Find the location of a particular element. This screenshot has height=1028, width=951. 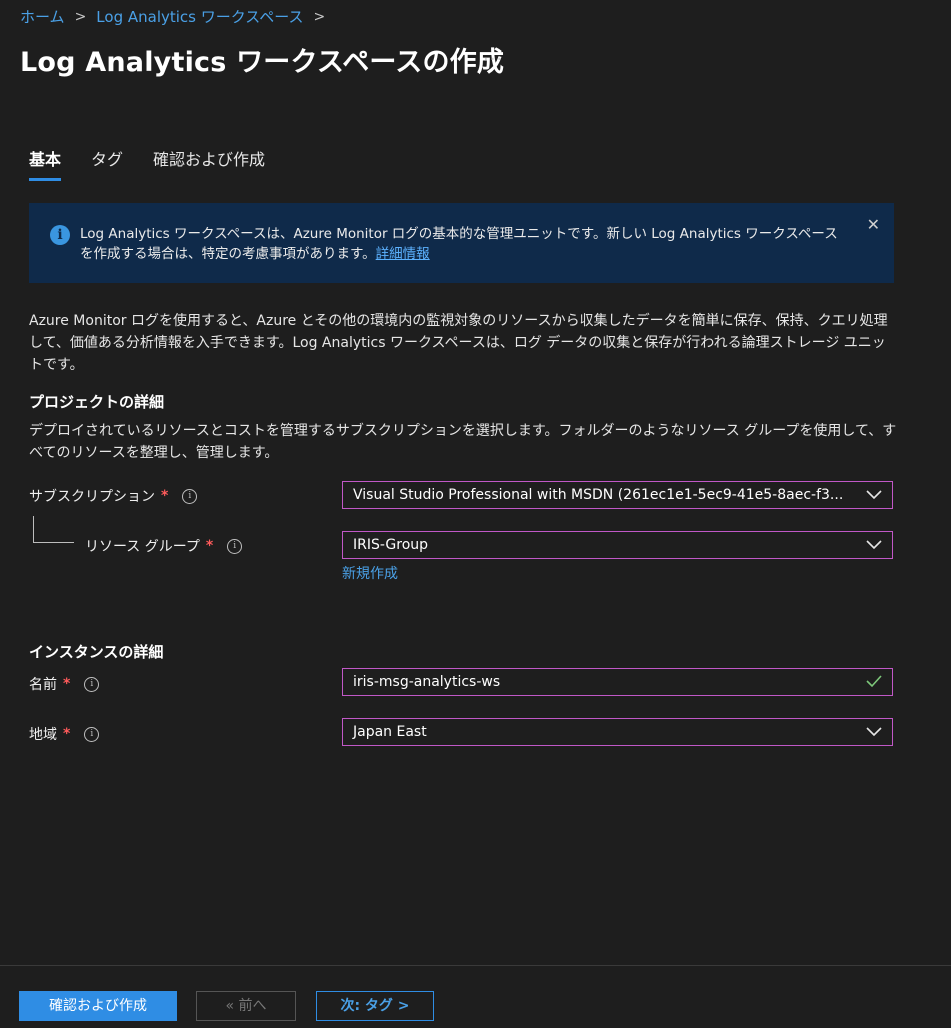

breadcrumb-home-link: ホーム is located at coordinates (42, 16).